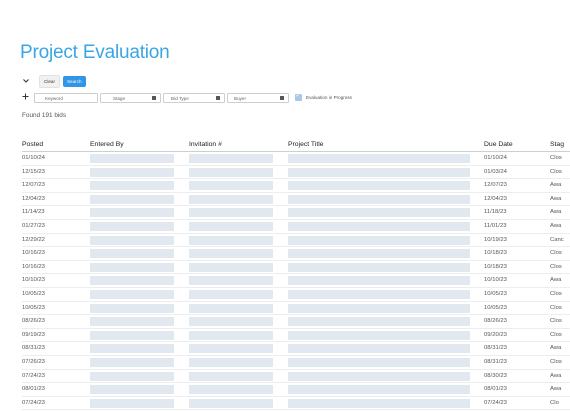 The height and width of the screenshot is (411, 570). Describe the element at coordinates (194, 97) in the screenshot. I see `bid-type-select: Bid Type` at that location.